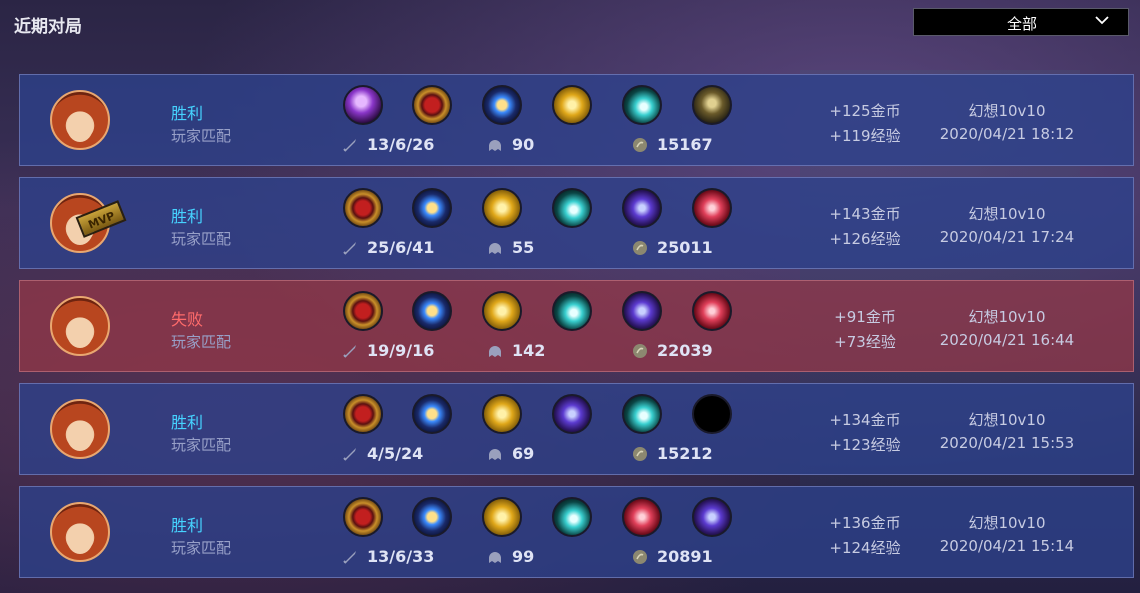  Describe the element at coordinates (865, 214) in the screenshot. I see `gold-reward: +143金币` at that location.